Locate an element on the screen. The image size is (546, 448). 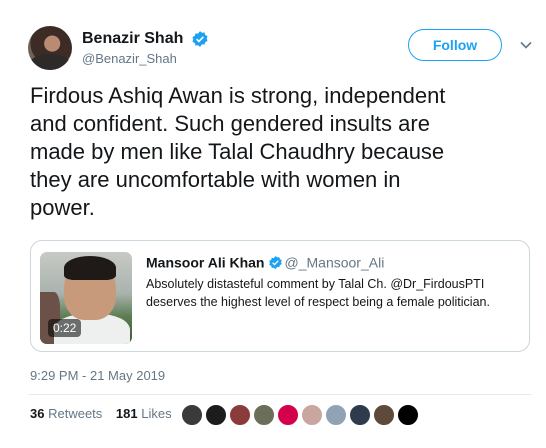
quoted-author-handle: @_Mansoor_Ali is located at coordinates (335, 262).